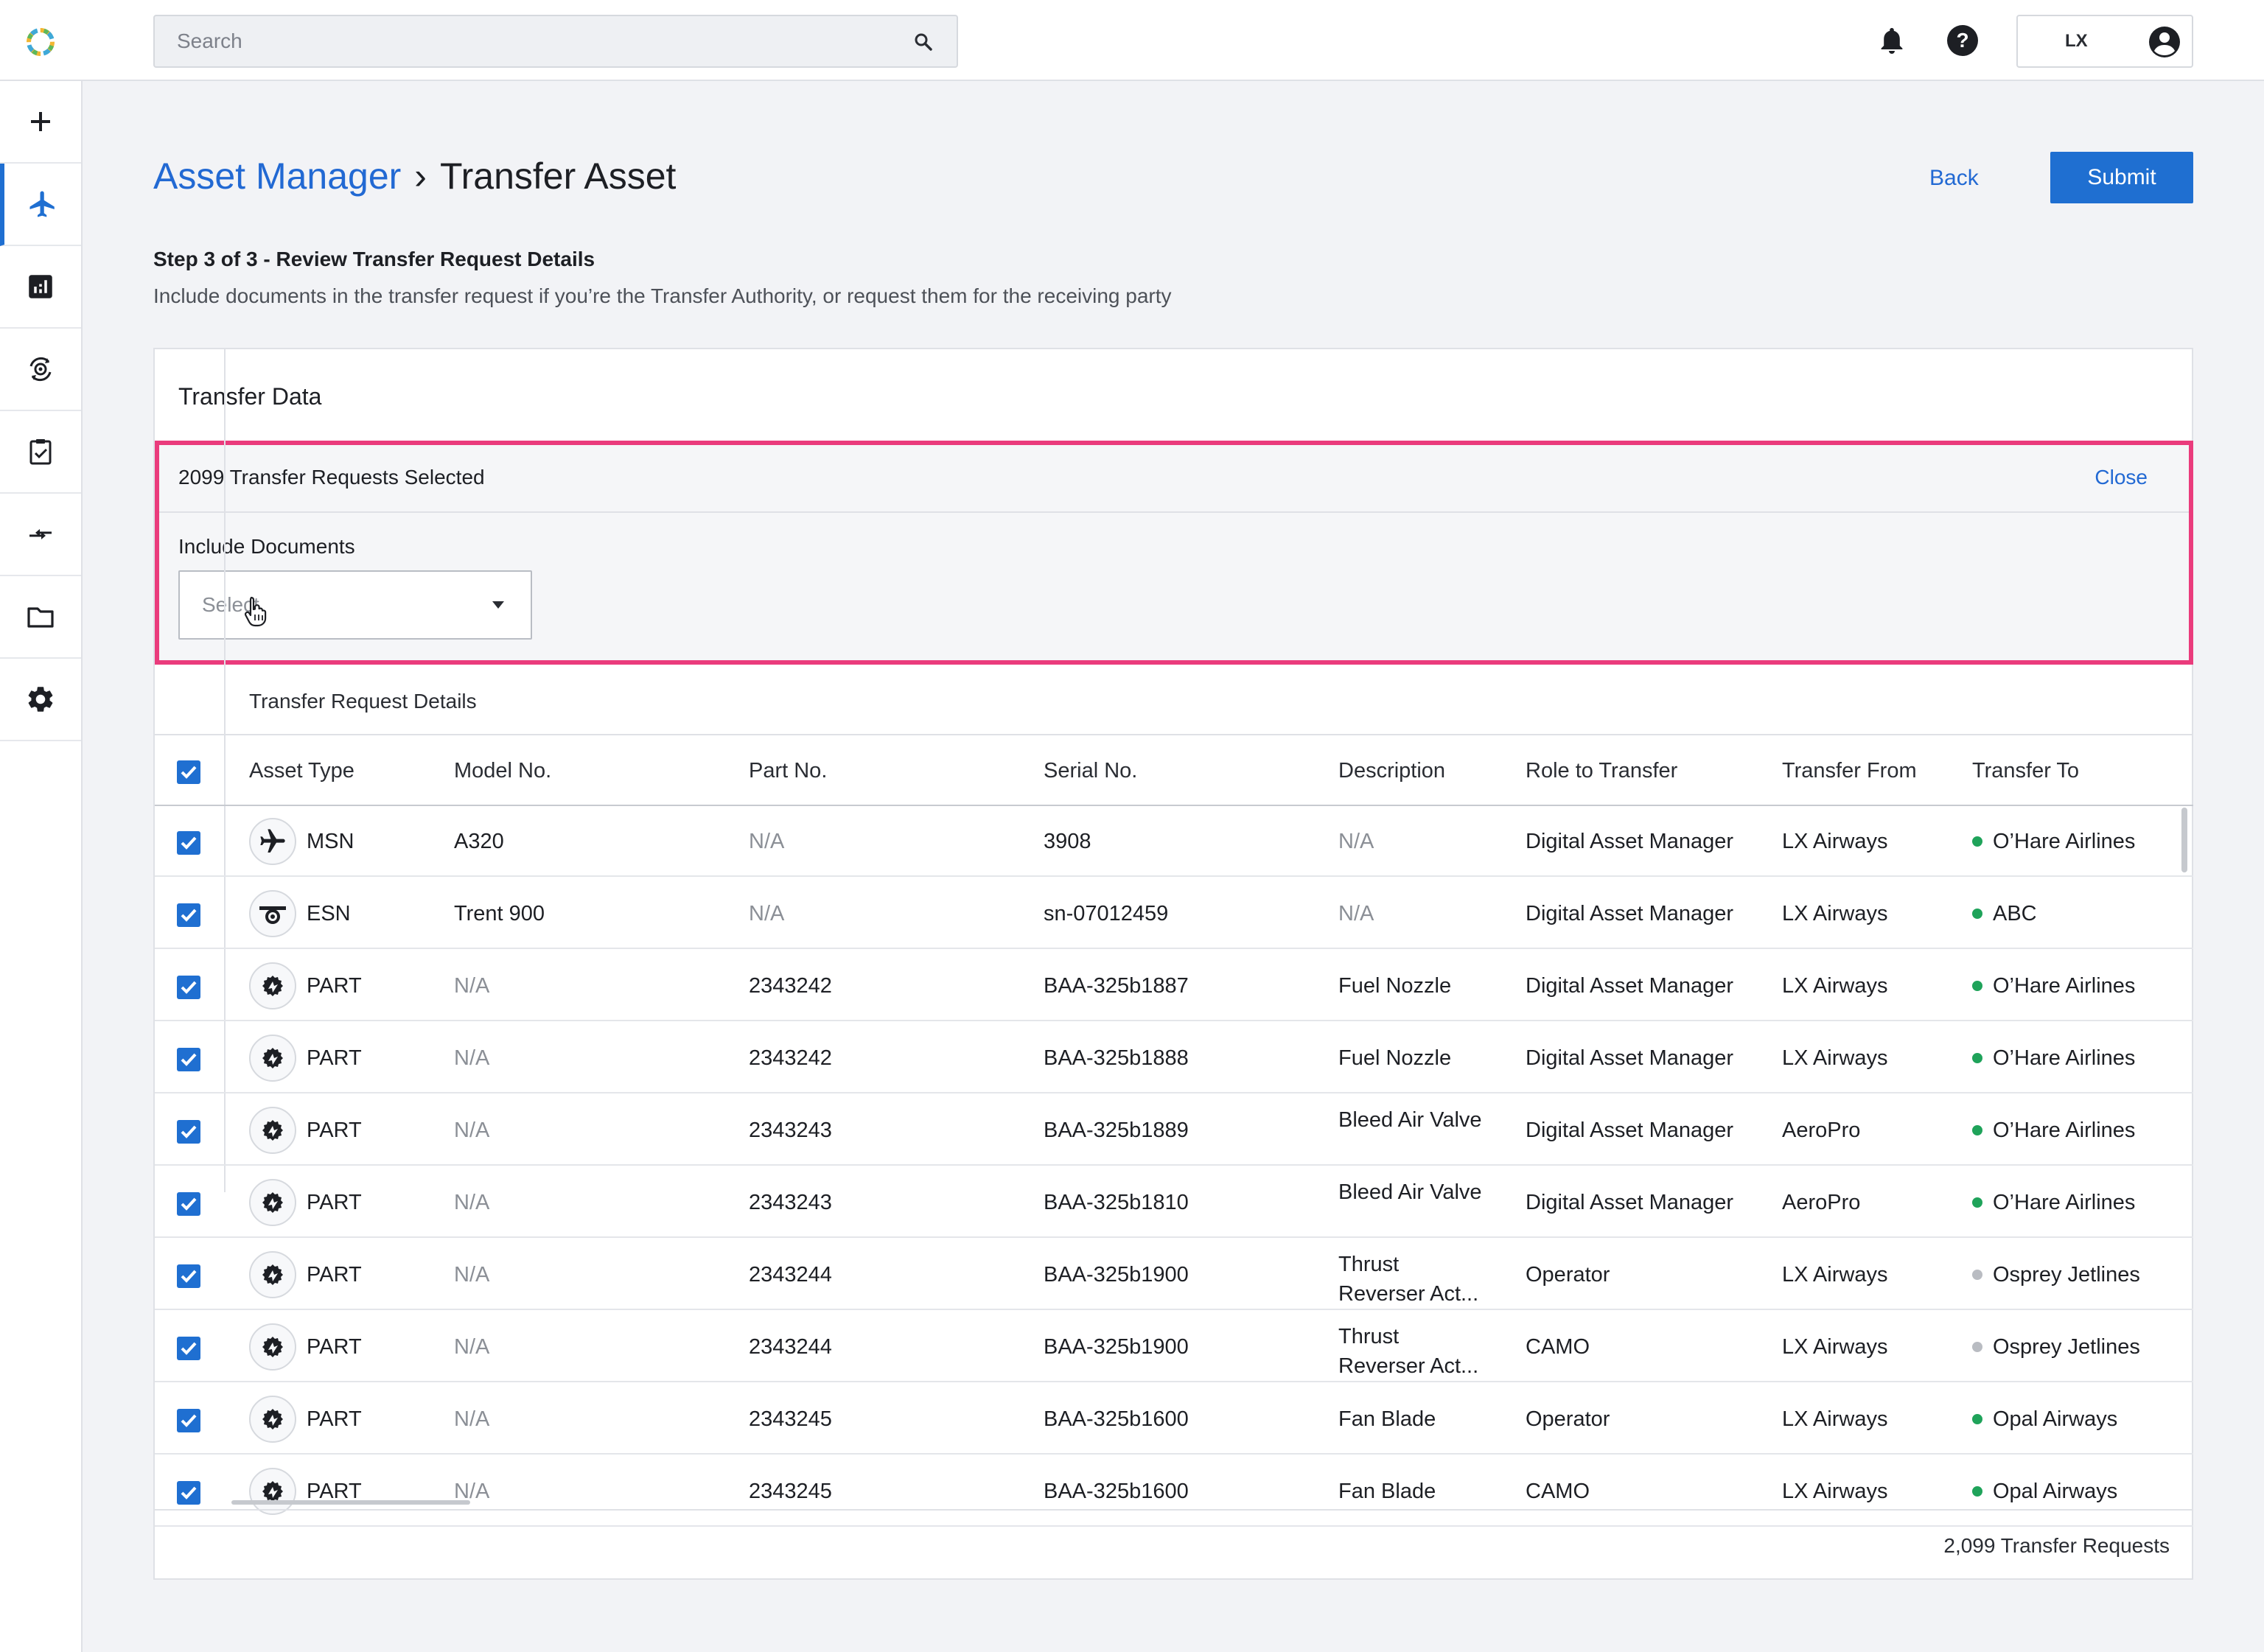 Image resolution: width=2264 pixels, height=1652 pixels. Describe the element at coordinates (1387, 1419) in the screenshot. I see `cell-description: Fan Blade` at that location.